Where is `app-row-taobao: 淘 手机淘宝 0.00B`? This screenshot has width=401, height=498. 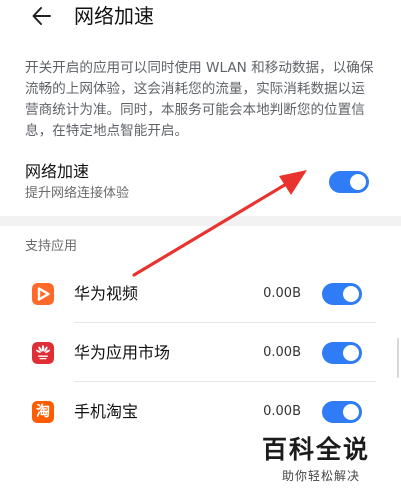
app-row-taobao: 淘 手机淘宝 0.00B is located at coordinates (200, 412).